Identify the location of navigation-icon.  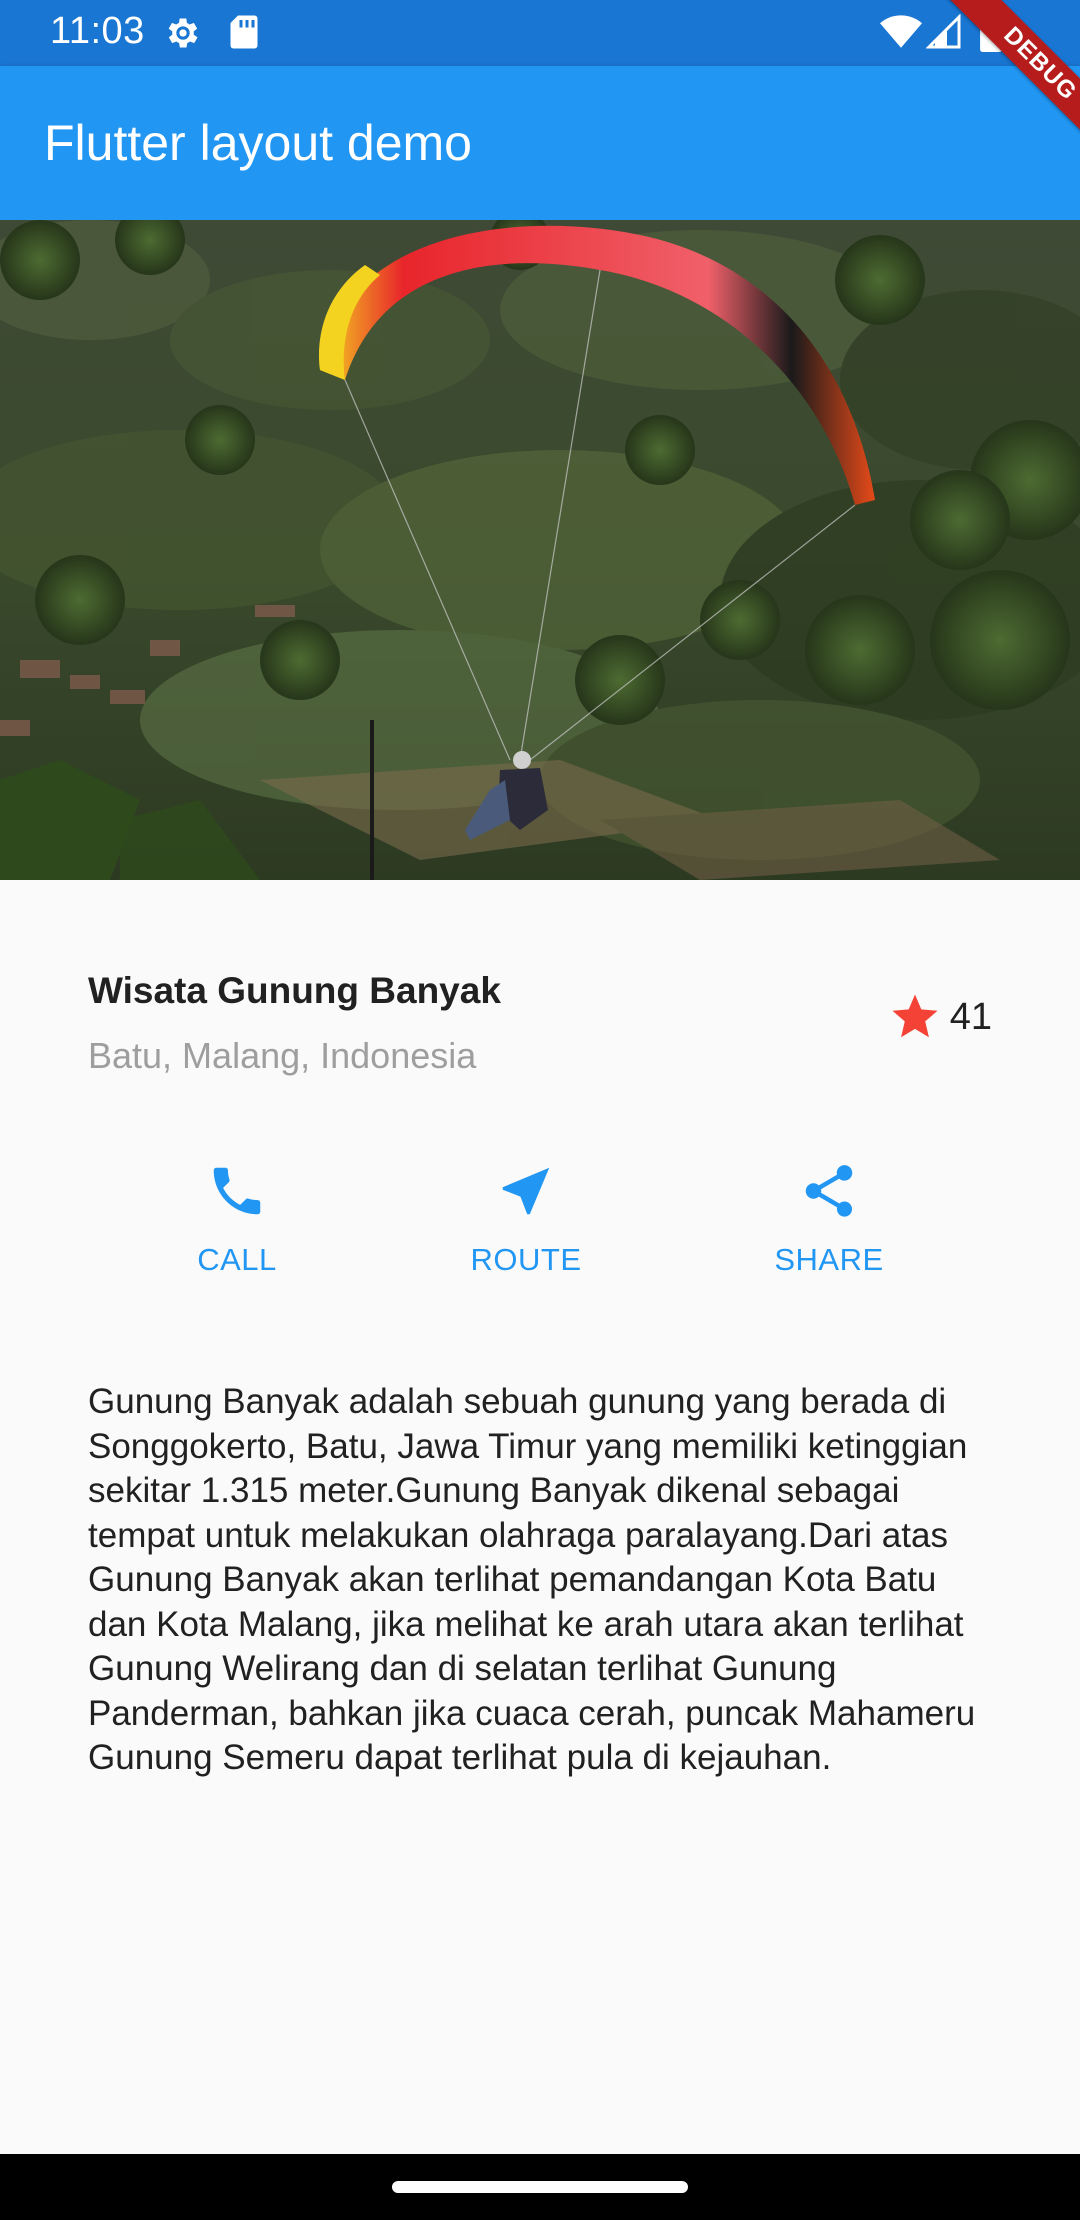
(526, 1191).